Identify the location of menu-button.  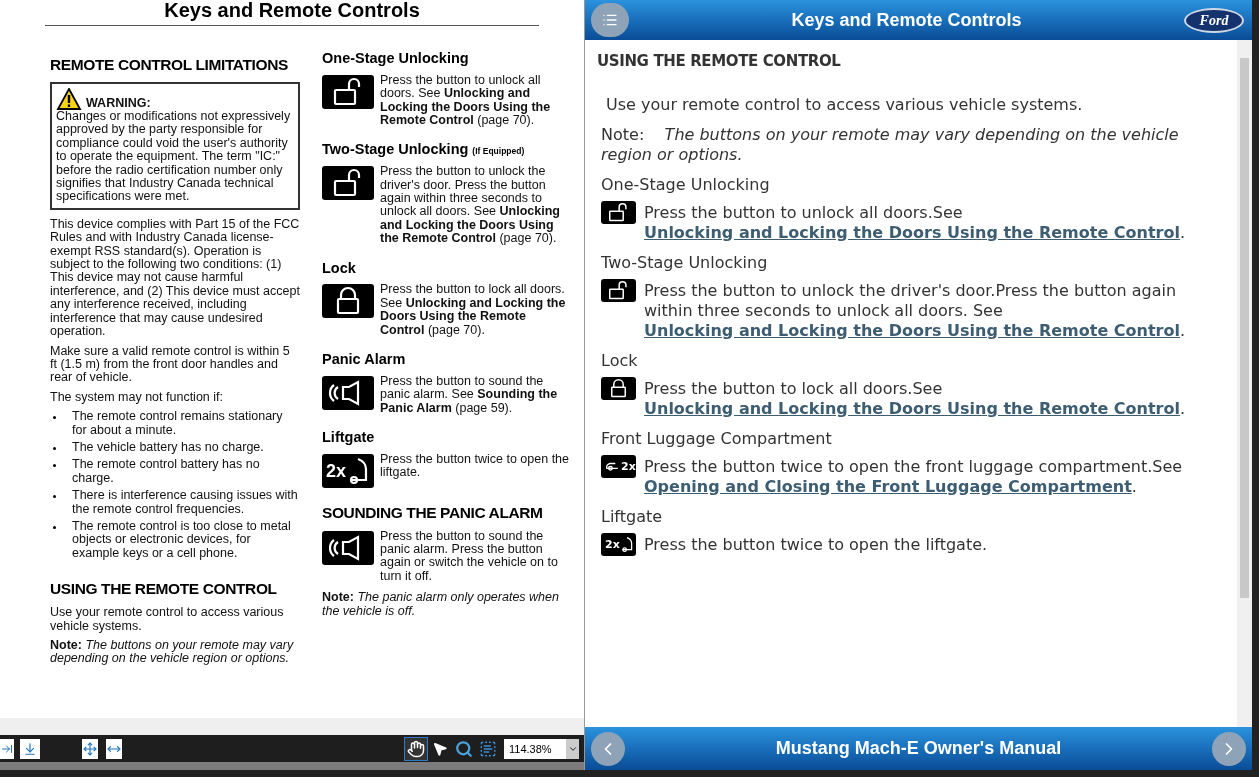
(610, 20).